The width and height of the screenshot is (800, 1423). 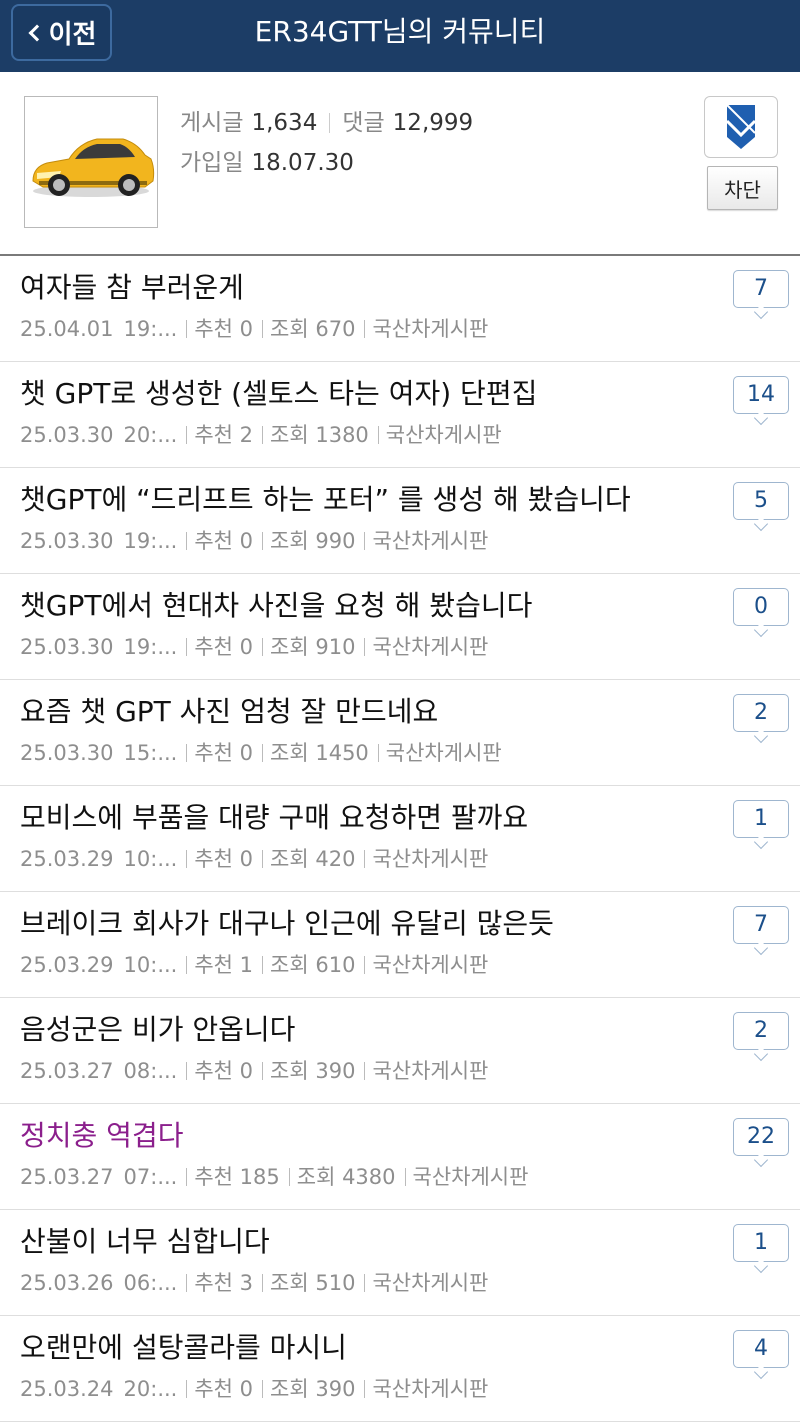 I want to click on comments-count: 12,999, so click(x=433, y=123).